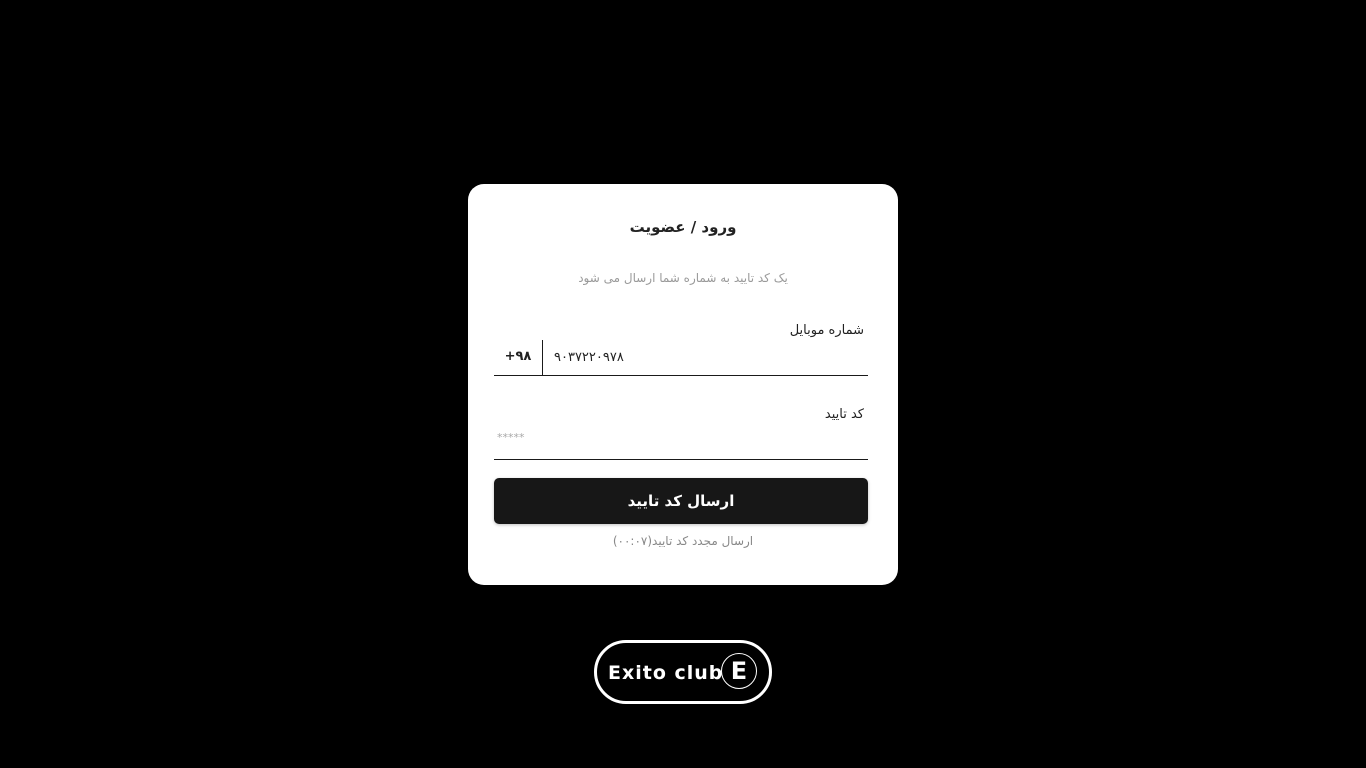 The width and height of the screenshot is (1366, 768). What do you see at coordinates (683, 278) in the screenshot?
I see `subtitle: یک کد تایید به شماره شما ارسال می شود` at bounding box center [683, 278].